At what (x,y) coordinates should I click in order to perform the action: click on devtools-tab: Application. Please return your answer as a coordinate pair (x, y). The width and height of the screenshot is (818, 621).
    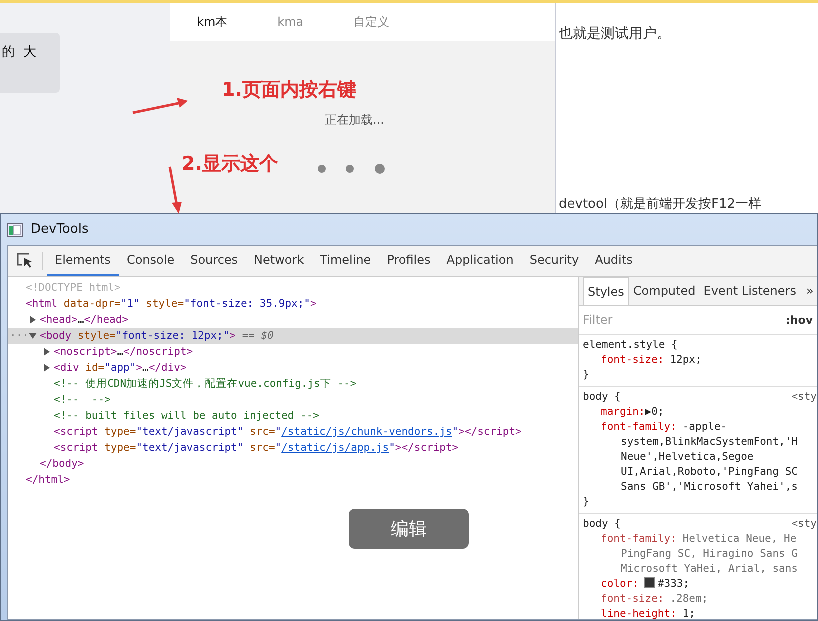
    Looking at the image, I should click on (480, 261).